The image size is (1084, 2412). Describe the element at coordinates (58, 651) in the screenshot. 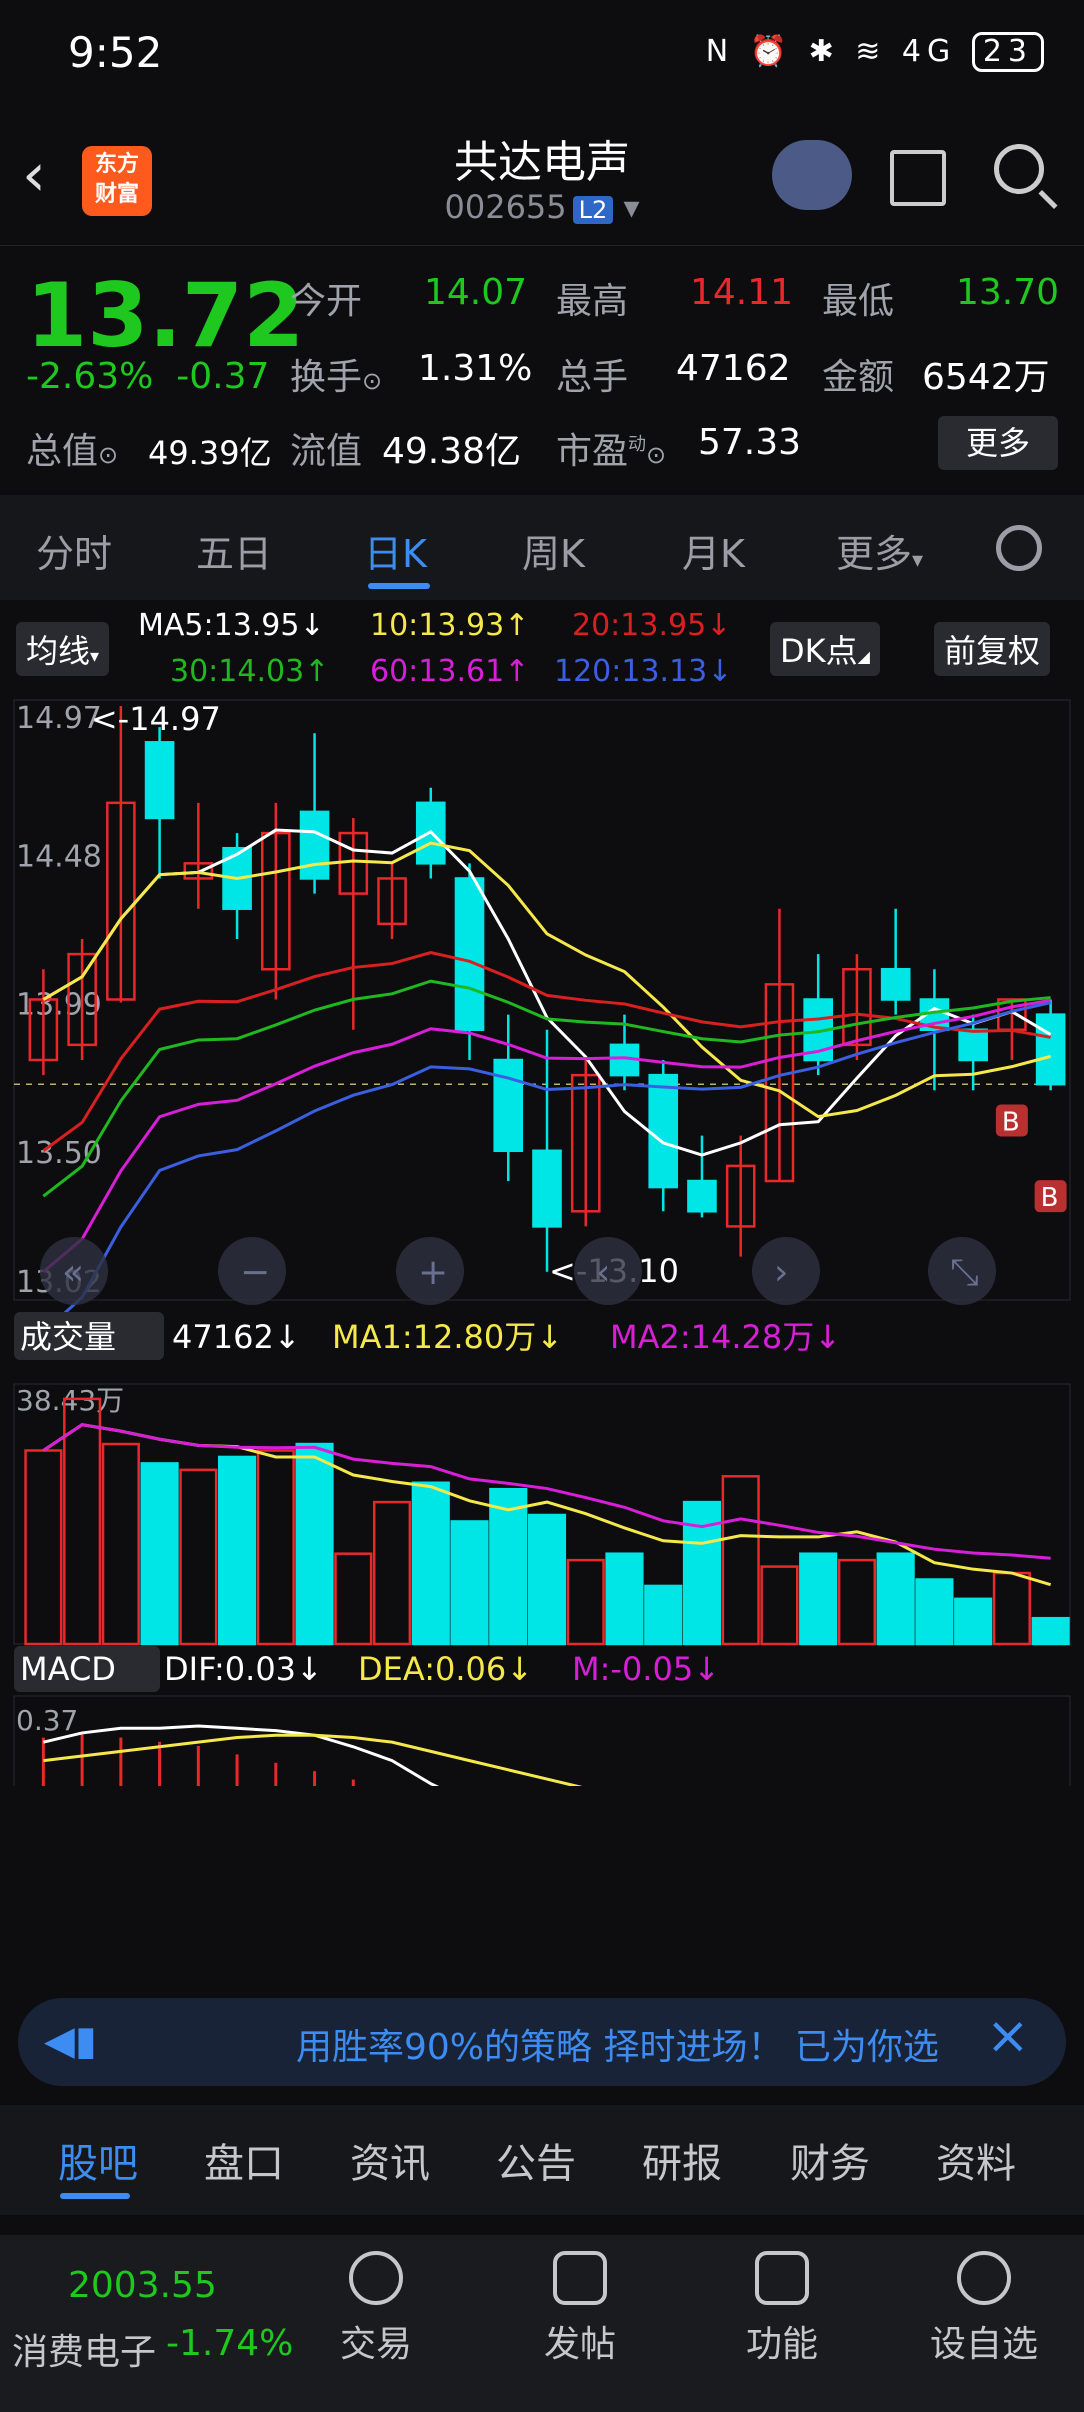

I see `ma-selector-label: 均线` at that location.